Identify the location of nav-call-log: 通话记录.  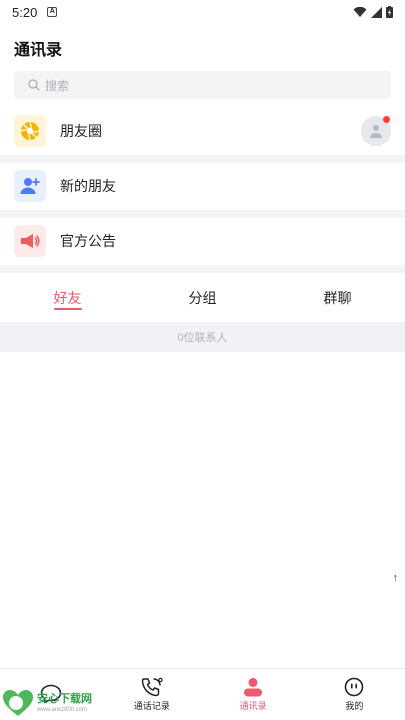
(151, 694).